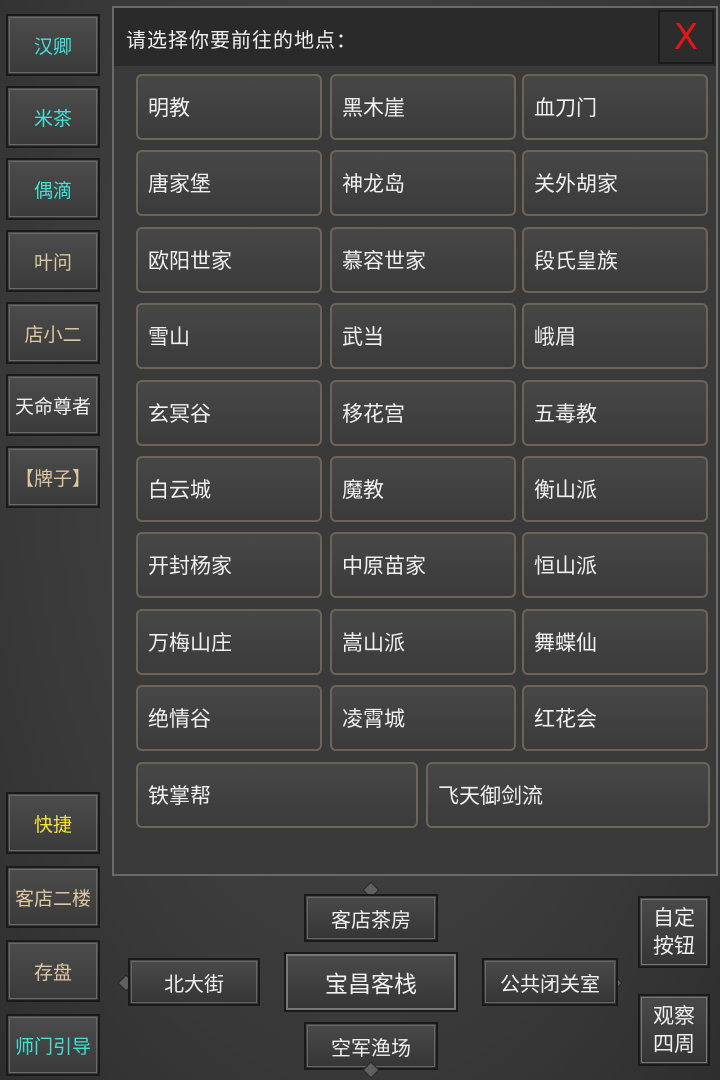 This screenshot has width=720, height=1080. What do you see at coordinates (194, 982) in the screenshot?
I see `nav-west-button: 北大街` at bounding box center [194, 982].